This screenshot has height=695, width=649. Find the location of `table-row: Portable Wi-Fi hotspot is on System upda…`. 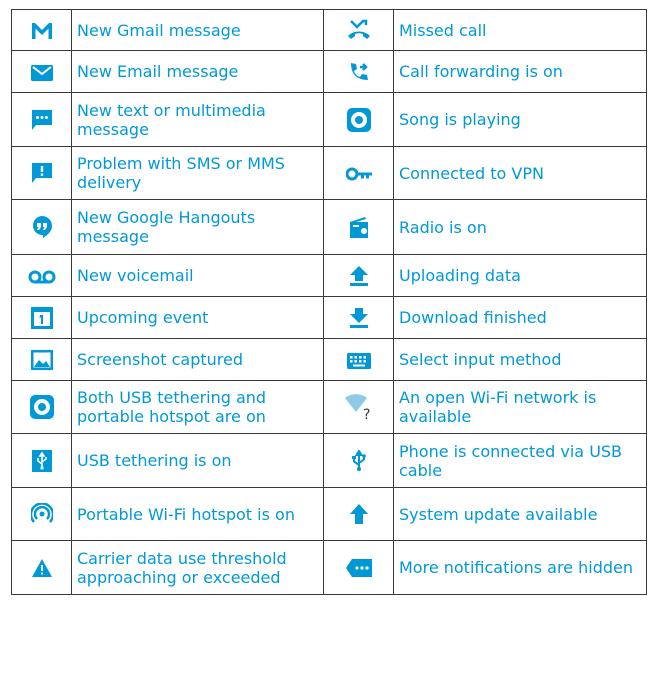

table-row: Portable Wi-Fi hotspot is on System upda… is located at coordinates (329, 514).